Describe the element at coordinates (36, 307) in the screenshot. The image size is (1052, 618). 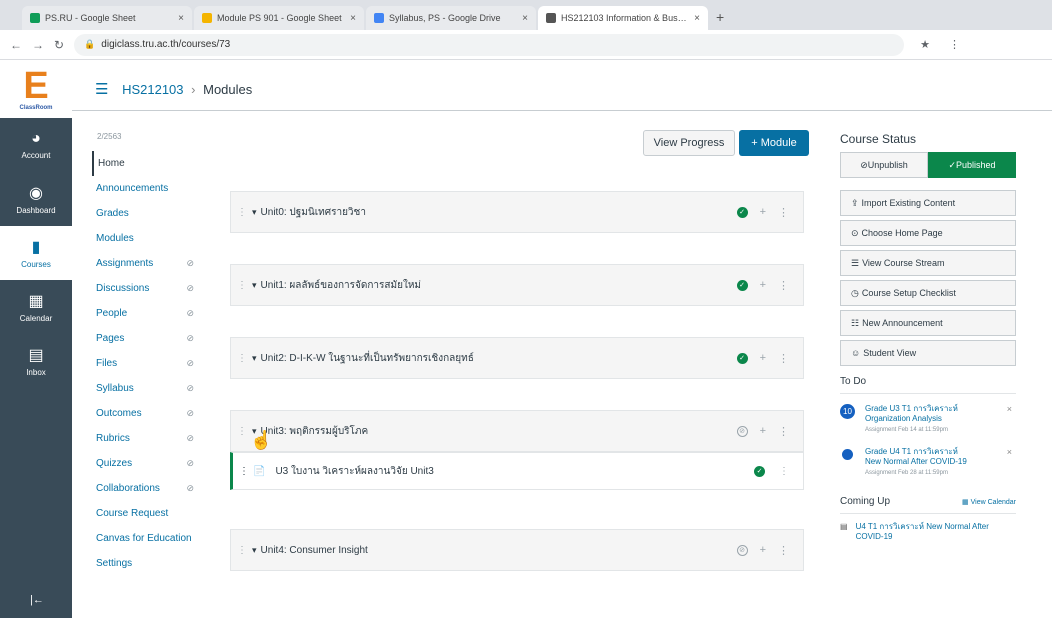
I see `global-nav-calendar: ▦ Calendar` at that location.